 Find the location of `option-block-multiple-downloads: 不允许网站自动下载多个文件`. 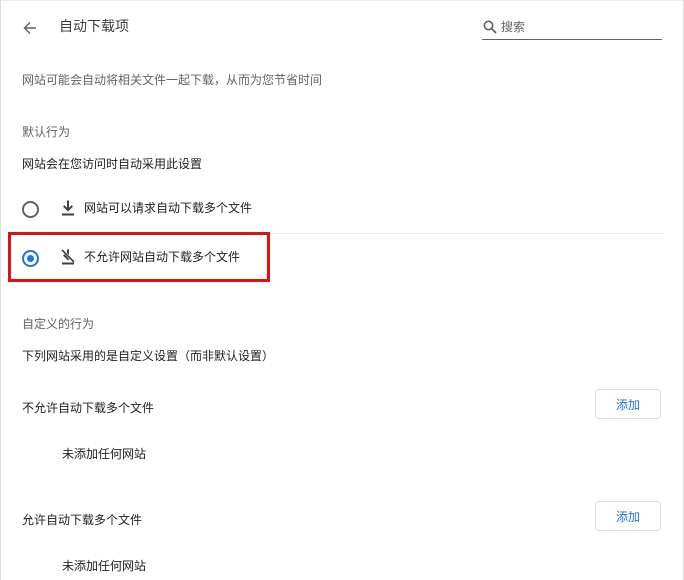

option-block-multiple-downloads: 不允许网站自动下载多个文件 is located at coordinates (332, 258).